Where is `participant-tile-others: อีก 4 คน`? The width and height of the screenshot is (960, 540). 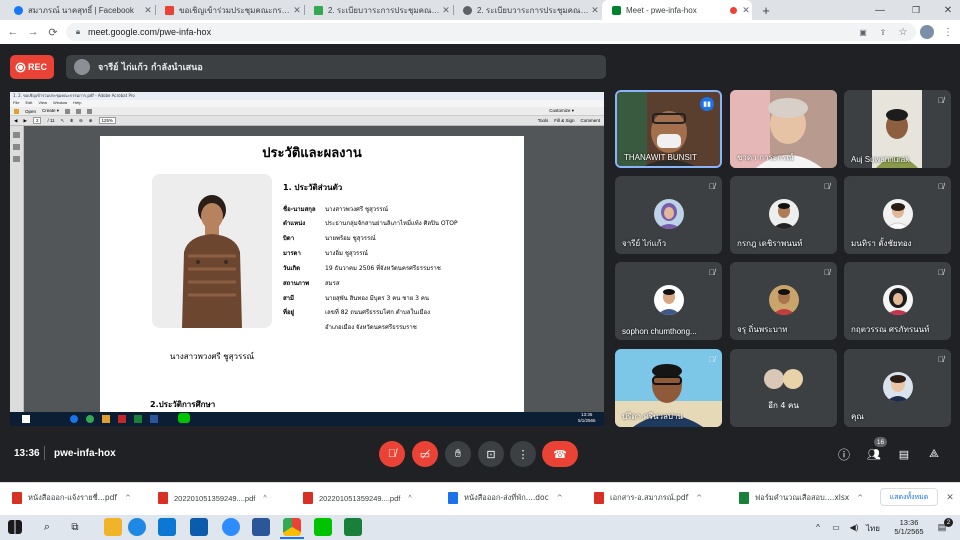
participant-tile-others: อีก 4 คน is located at coordinates (783, 388).